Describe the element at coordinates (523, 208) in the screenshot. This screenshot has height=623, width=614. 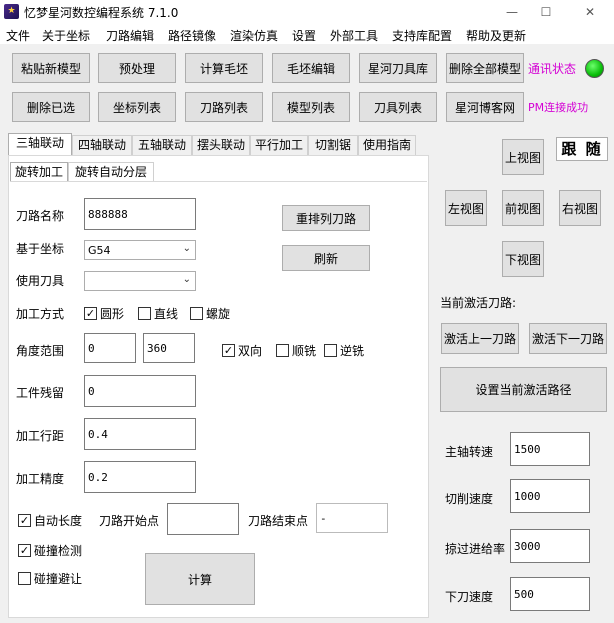
I see `front-view-button: 前视图` at that location.